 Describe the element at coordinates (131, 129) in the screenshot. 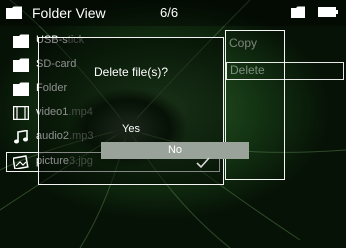

I see `yes-button: Yes` at that location.